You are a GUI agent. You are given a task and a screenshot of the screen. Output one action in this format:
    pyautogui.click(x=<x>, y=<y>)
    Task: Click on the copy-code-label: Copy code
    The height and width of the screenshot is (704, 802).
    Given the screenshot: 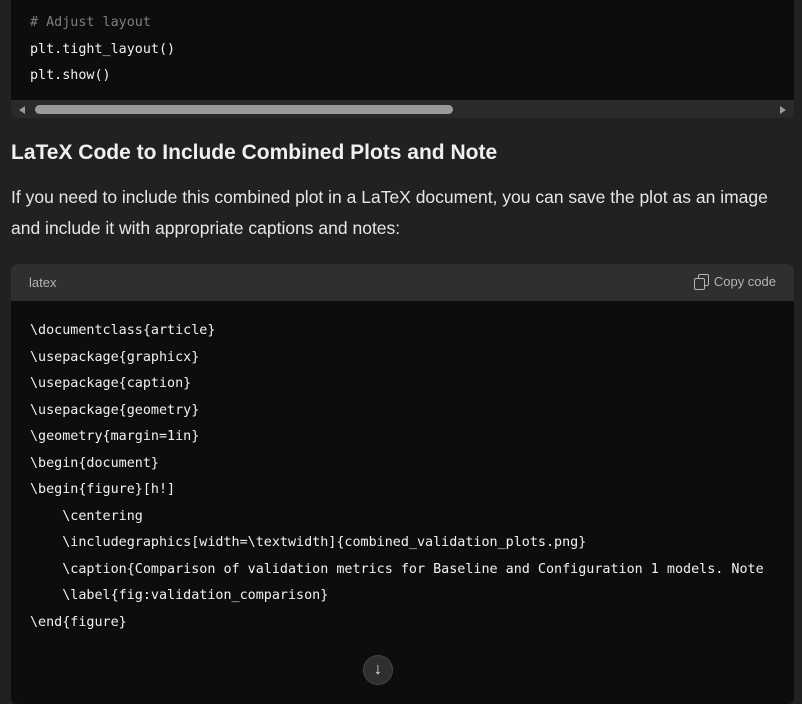 What is the action you would take?
    pyautogui.click(x=744, y=281)
    